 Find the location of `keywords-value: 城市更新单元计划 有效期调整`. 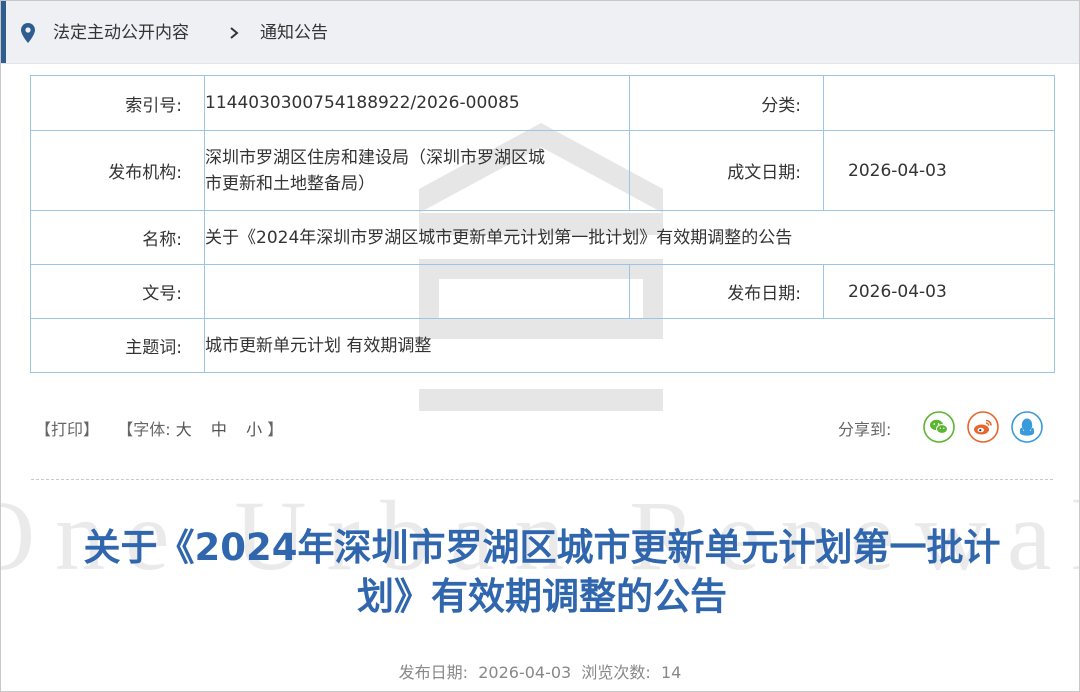

keywords-value: 城市更新单元计划 有效期调整 is located at coordinates (629, 345).